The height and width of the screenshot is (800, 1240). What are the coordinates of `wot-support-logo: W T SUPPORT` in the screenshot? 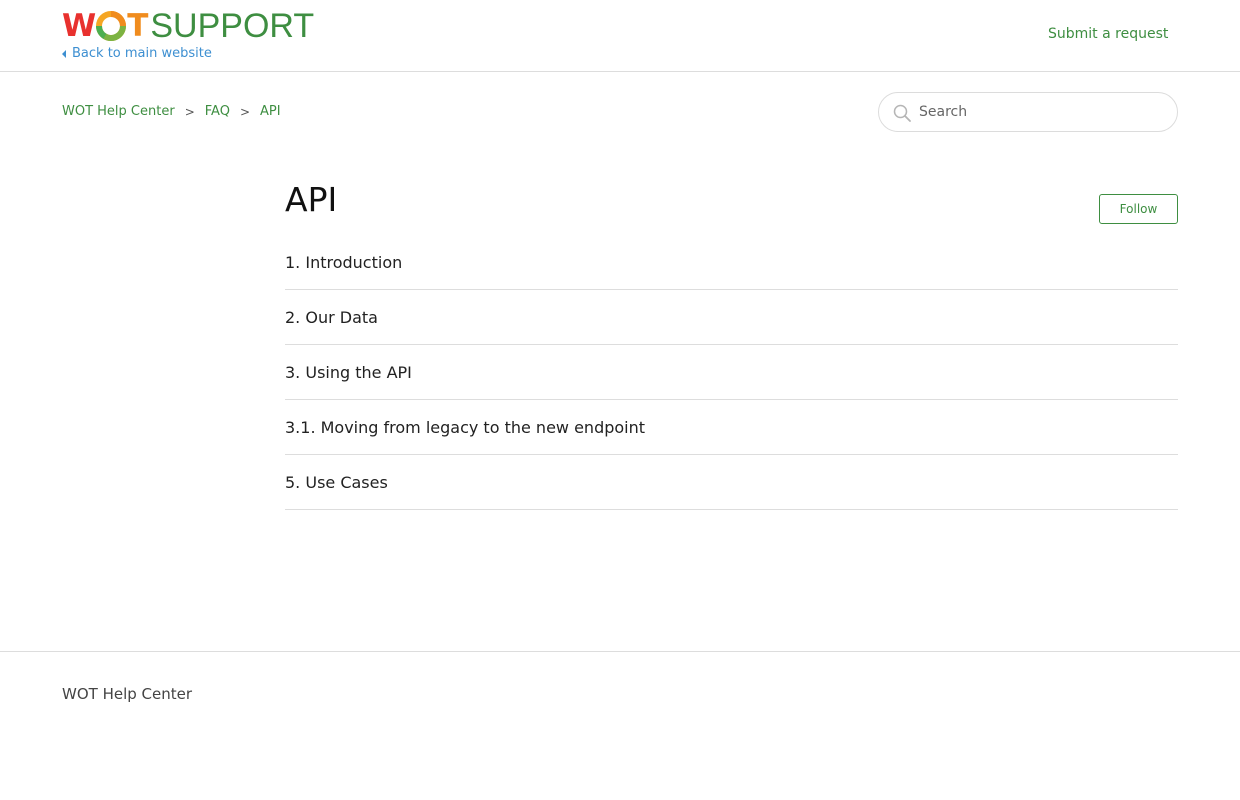 It's located at (188, 26).